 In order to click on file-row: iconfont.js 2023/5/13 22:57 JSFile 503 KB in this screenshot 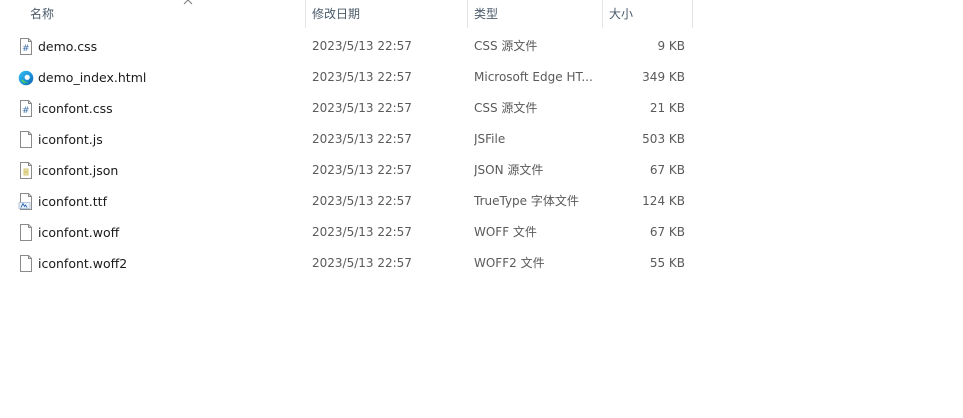, I will do `click(346, 139)`.